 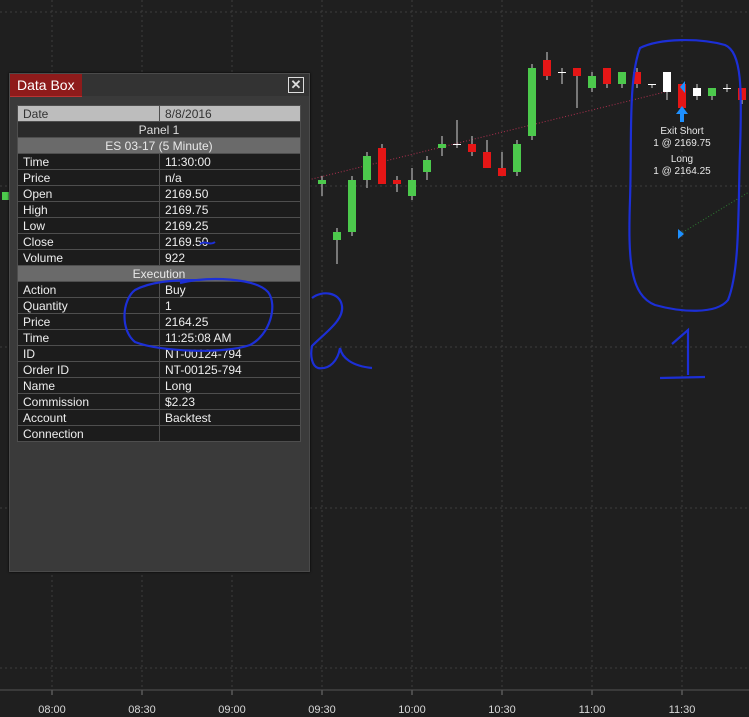 I want to click on entry-annotation-label: Long, so click(x=682, y=159).